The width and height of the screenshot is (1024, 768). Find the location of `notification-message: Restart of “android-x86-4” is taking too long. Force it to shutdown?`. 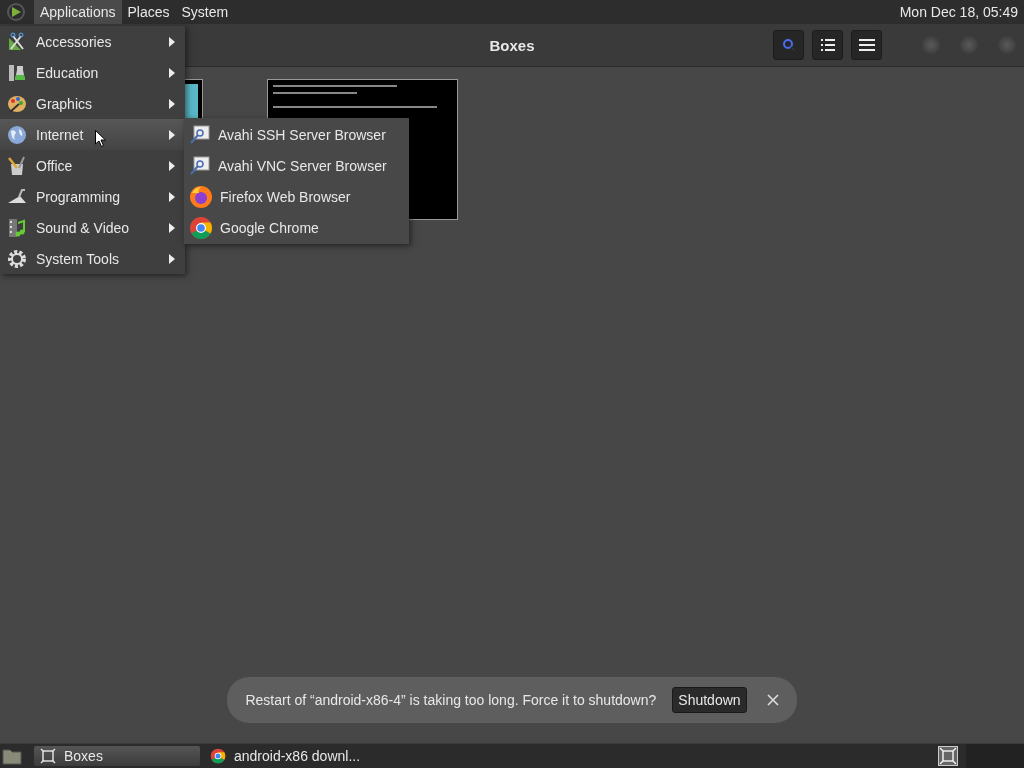

notification-message: Restart of “android-x86-4” is taking too long. Force it to shutdown? is located at coordinates (451, 700).